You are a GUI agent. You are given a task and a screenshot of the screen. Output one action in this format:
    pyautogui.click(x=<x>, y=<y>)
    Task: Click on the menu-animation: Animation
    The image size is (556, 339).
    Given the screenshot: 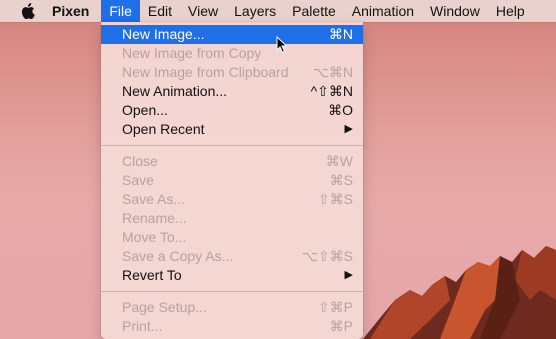 What is the action you would take?
    pyautogui.click(x=383, y=11)
    